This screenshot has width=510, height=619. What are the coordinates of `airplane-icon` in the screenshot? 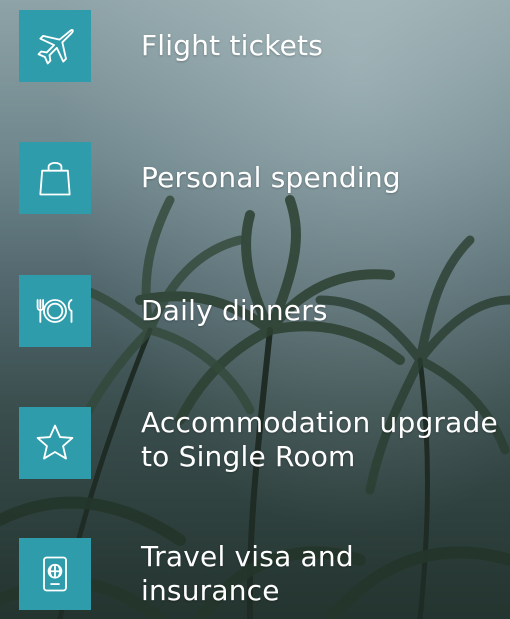 It's located at (55, 46).